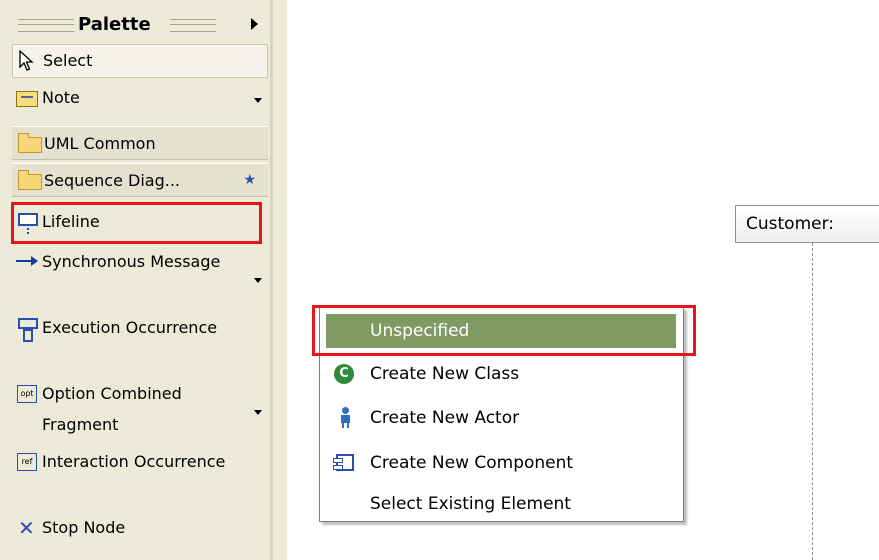 This screenshot has width=879, height=560. I want to click on drawer-sequence-diagram: Sequence Diag... ★, so click(140, 180).